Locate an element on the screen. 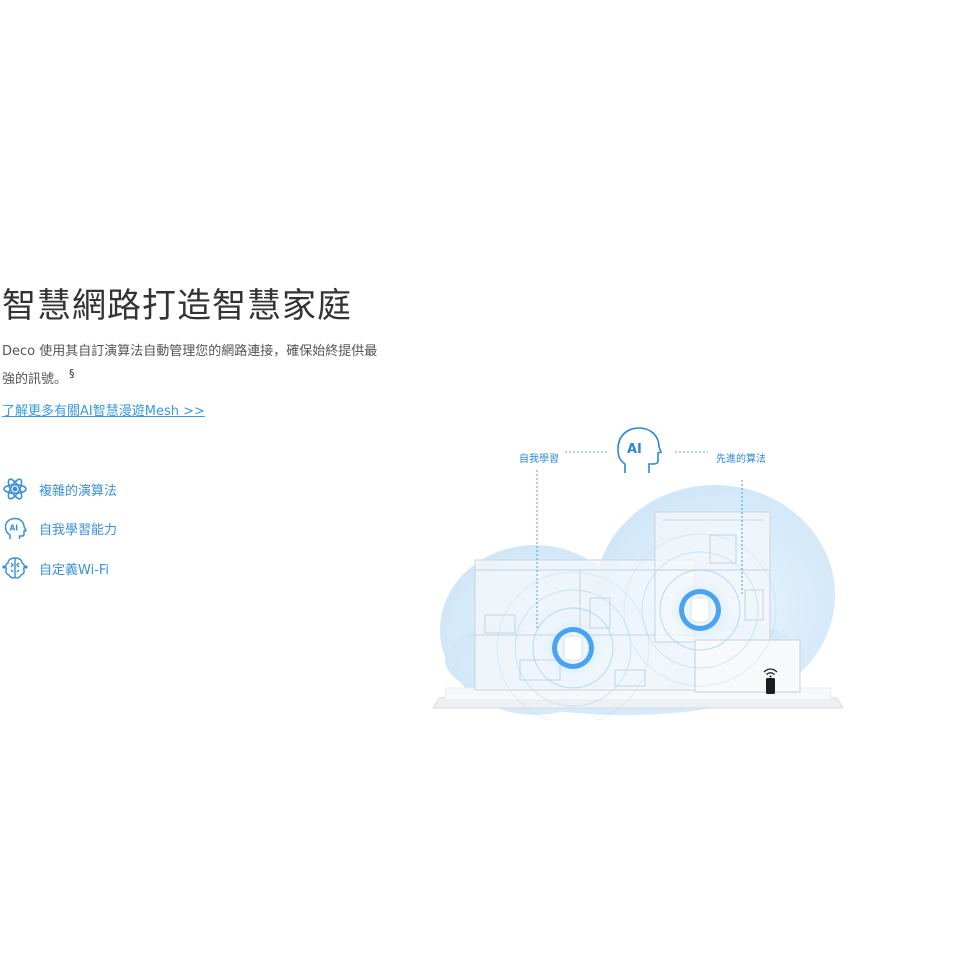 The height and width of the screenshot is (960, 960). feature-item-self-learning: AI 自我學習能力 is located at coordinates (152, 529).